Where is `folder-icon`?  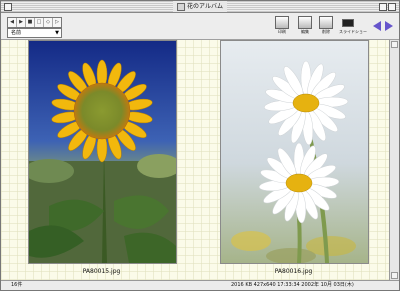 folder-icon is located at coordinates (181, 6).